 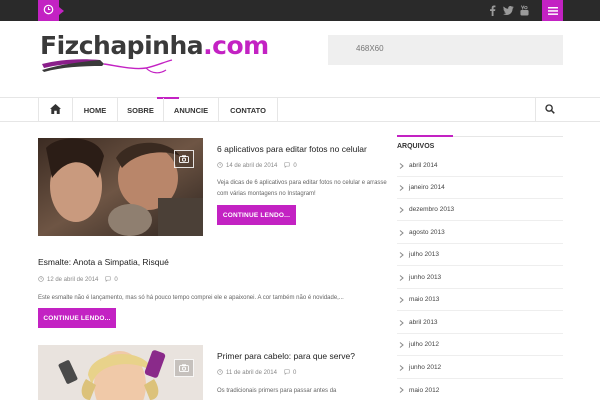 What do you see at coordinates (425, 136) in the screenshot?
I see `sidebar-title-accent` at bounding box center [425, 136].